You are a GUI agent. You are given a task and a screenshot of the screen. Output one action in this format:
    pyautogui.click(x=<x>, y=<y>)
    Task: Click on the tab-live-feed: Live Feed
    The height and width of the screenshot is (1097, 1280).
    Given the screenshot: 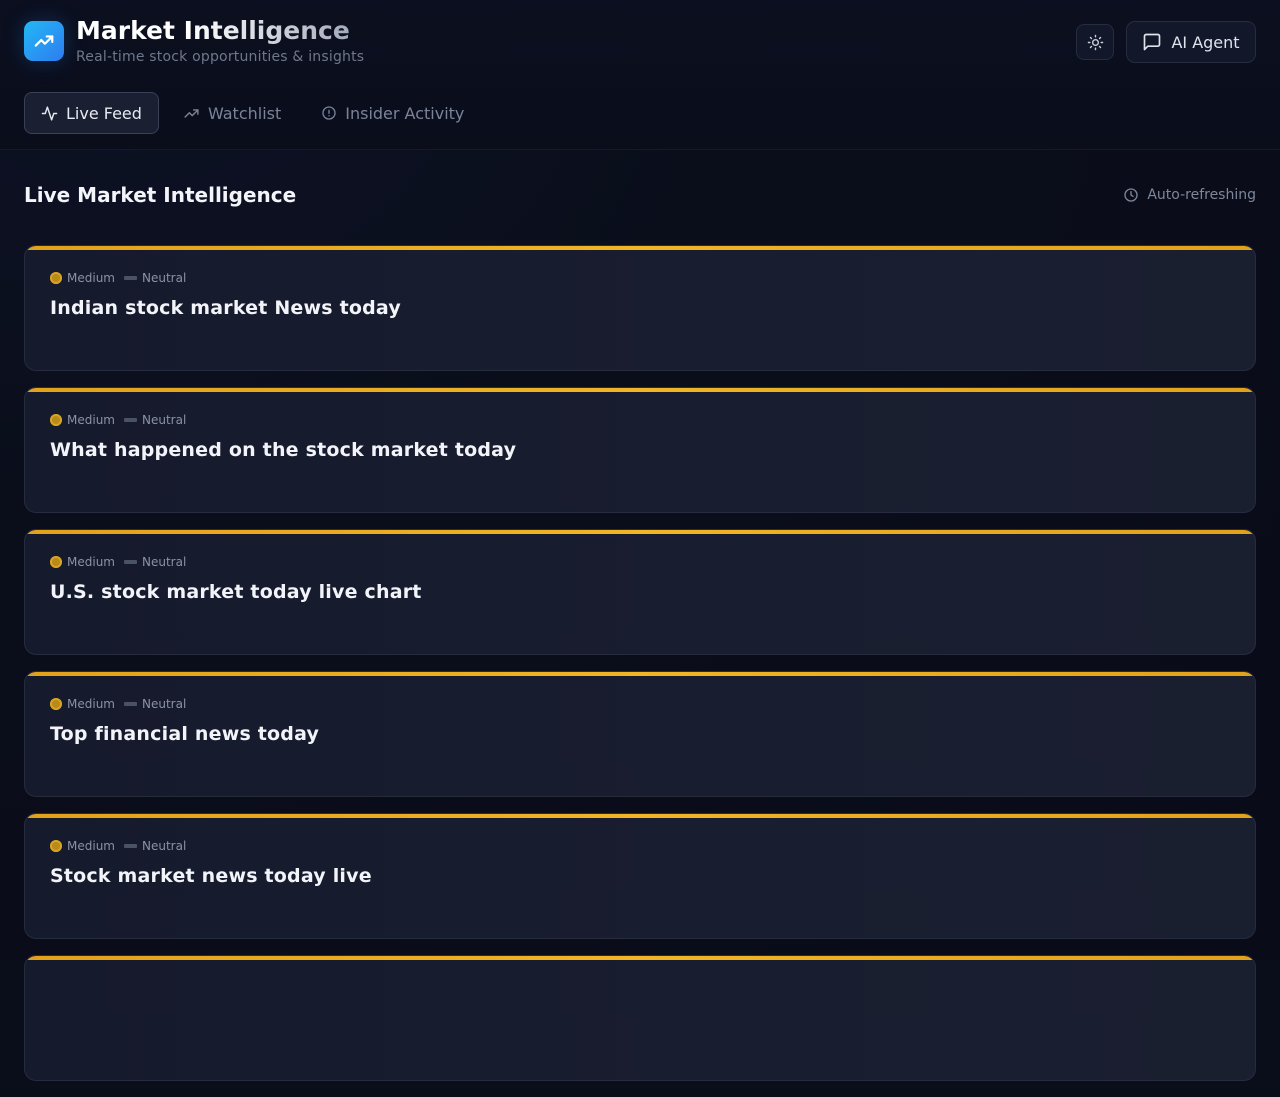 What is the action you would take?
    pyautogui.click(x=91, y=113)
    